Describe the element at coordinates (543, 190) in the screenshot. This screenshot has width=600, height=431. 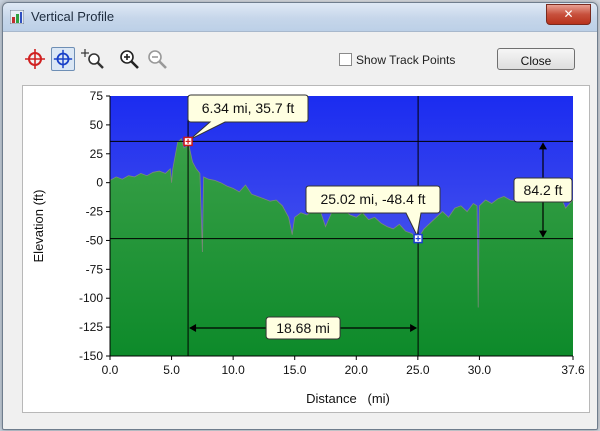
I see `elevation-diff-label: 84.2 ft` at that location.